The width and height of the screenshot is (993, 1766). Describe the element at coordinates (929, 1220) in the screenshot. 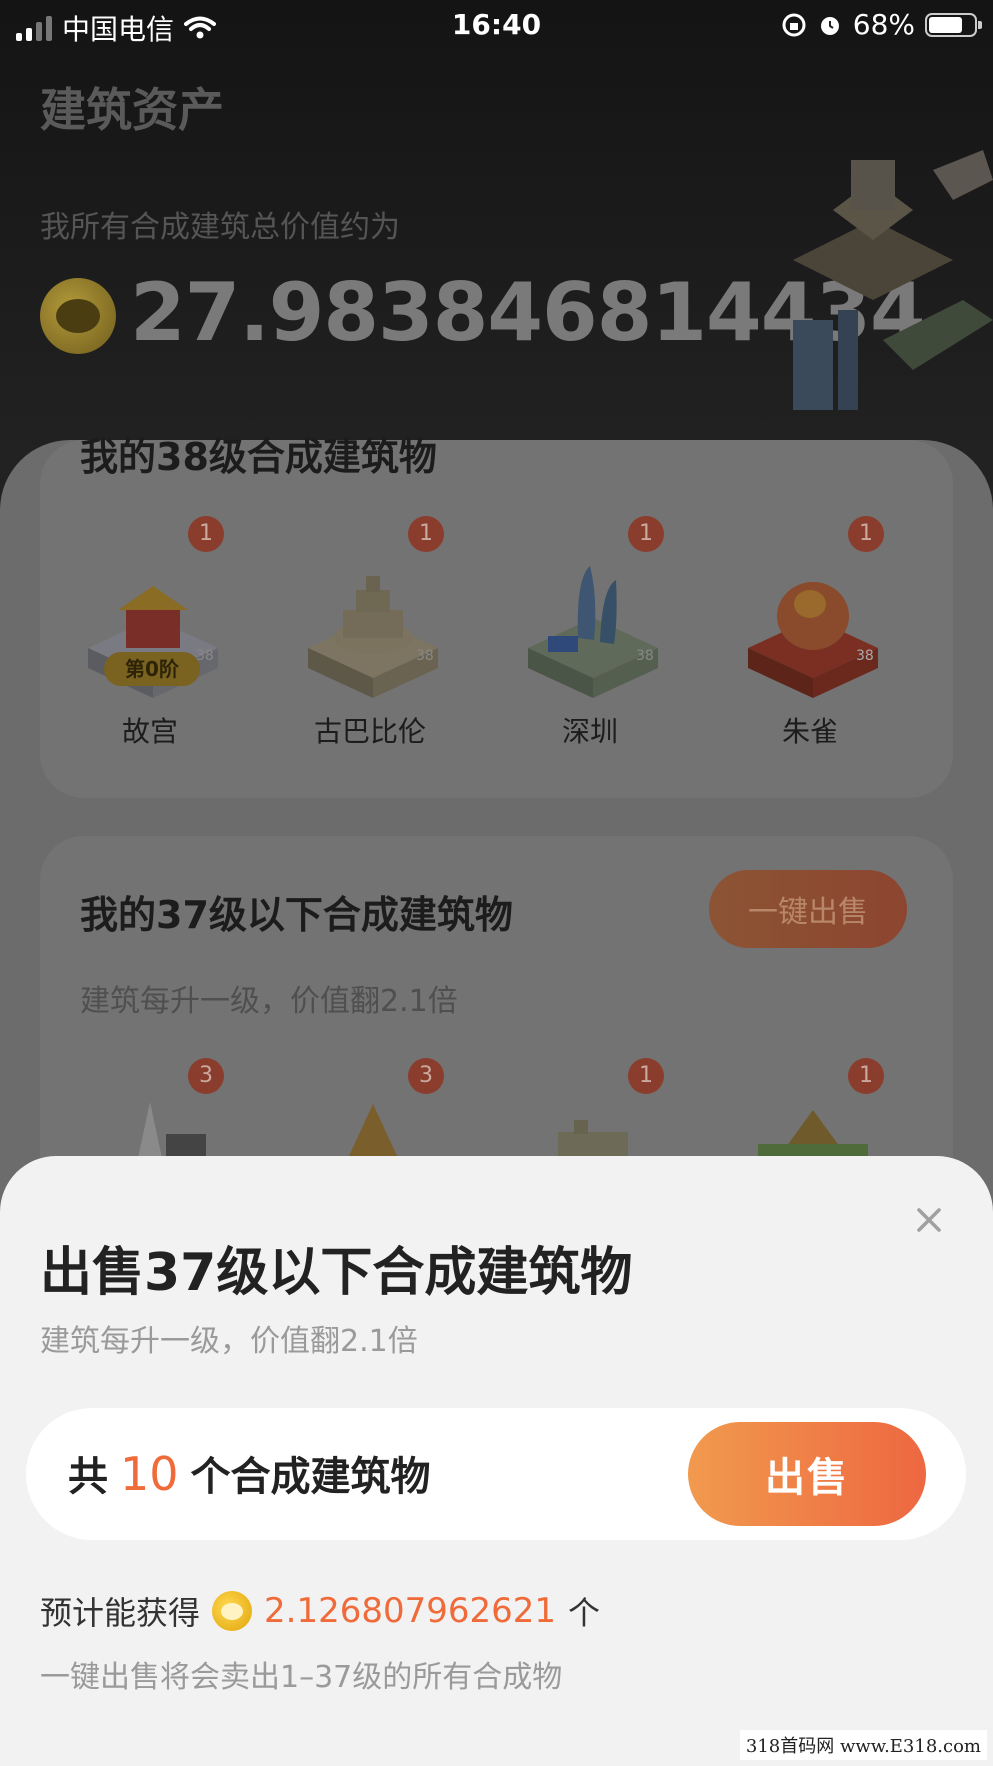

I see `close-icon` at that location.